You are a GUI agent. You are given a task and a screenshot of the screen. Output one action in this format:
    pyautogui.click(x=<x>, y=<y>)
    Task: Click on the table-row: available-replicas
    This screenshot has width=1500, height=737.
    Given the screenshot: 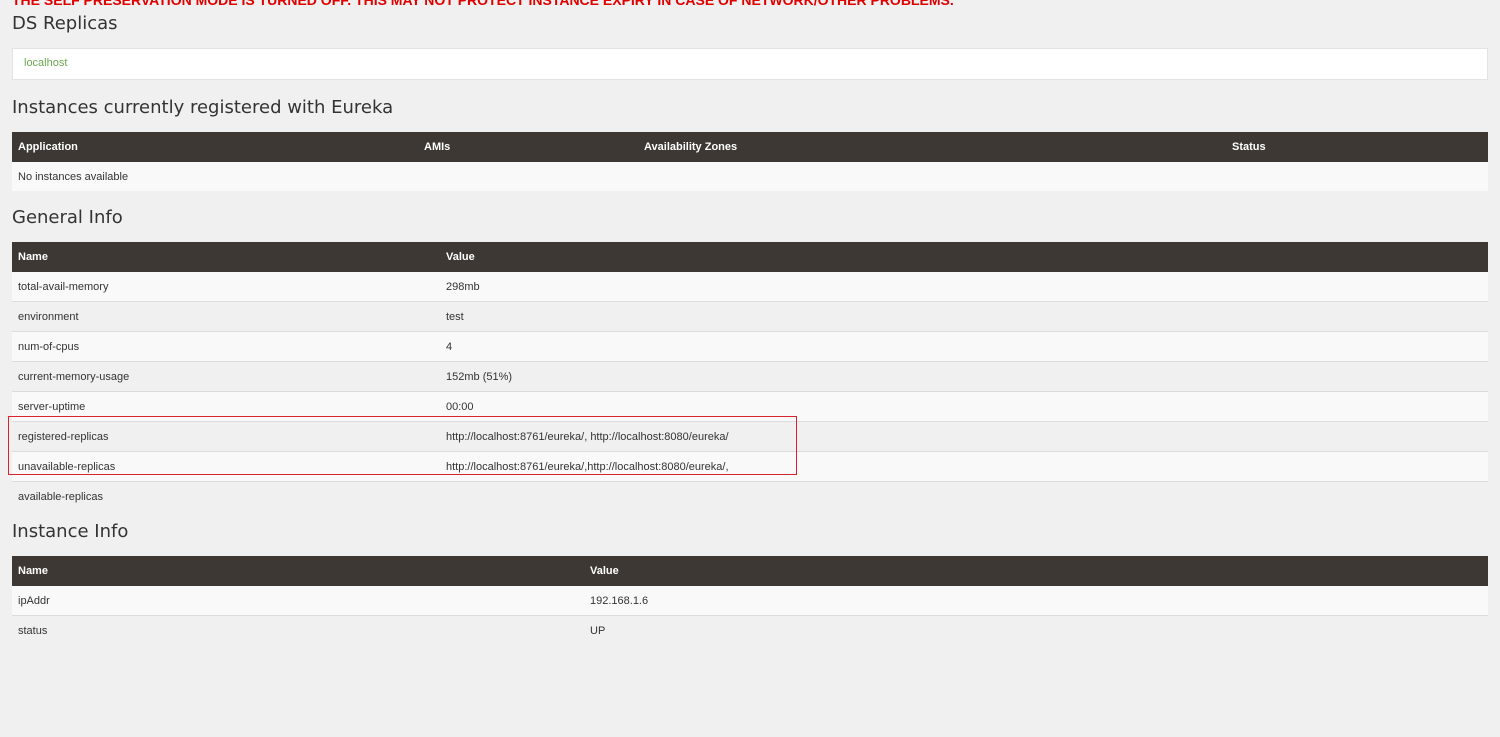 What is the action you would take?
    pyautogui.click(x=750, y=496)
    